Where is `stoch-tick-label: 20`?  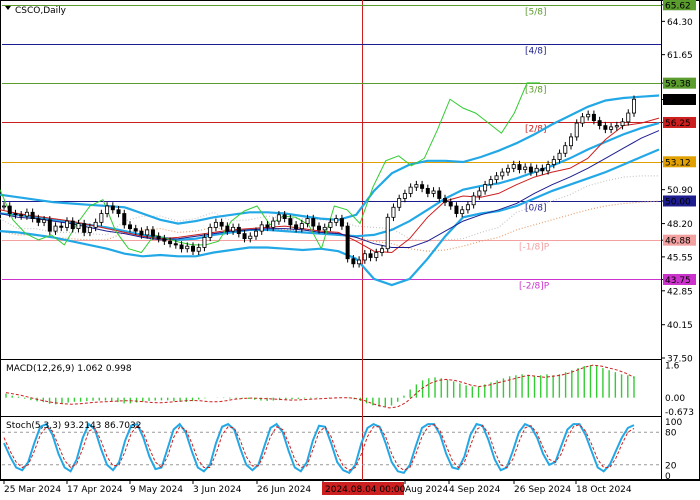
stoch-tick-label: 20 is located at coordinates (671, 466).